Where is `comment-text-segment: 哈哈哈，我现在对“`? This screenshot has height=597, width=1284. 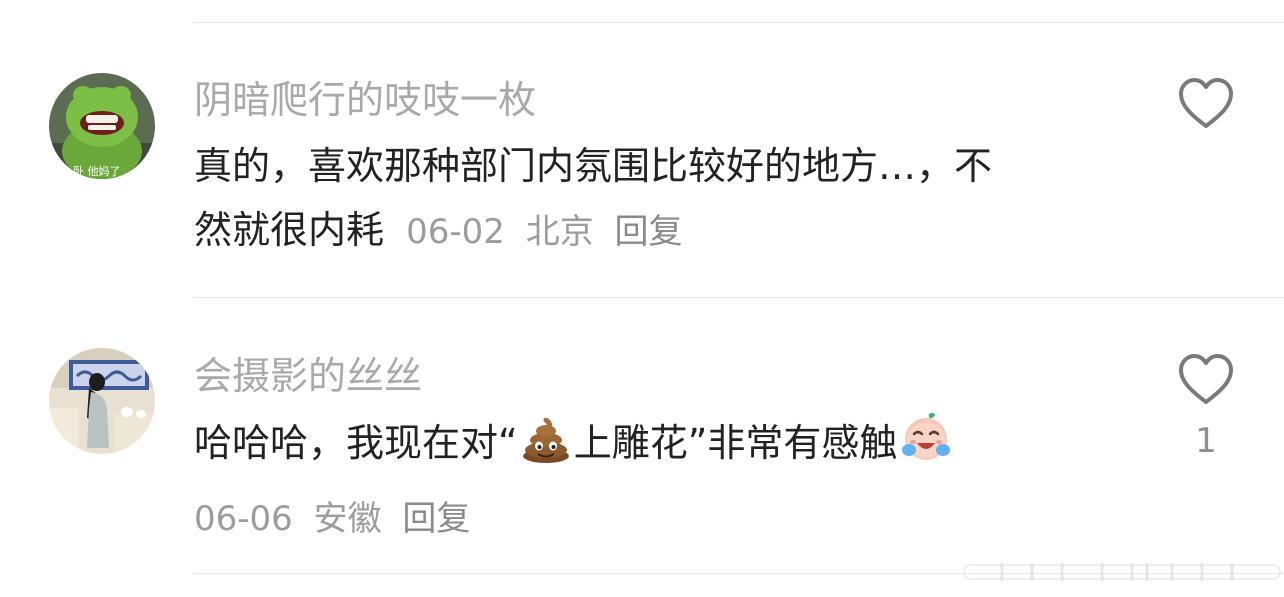
comment-text-segment: 哈哈哈，我现在对“ is located at coordinates (356, 443).